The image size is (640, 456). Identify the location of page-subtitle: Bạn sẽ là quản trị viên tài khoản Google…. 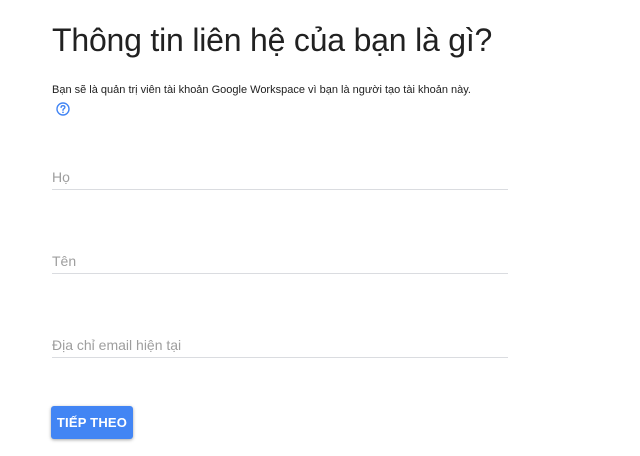
(261, 90).